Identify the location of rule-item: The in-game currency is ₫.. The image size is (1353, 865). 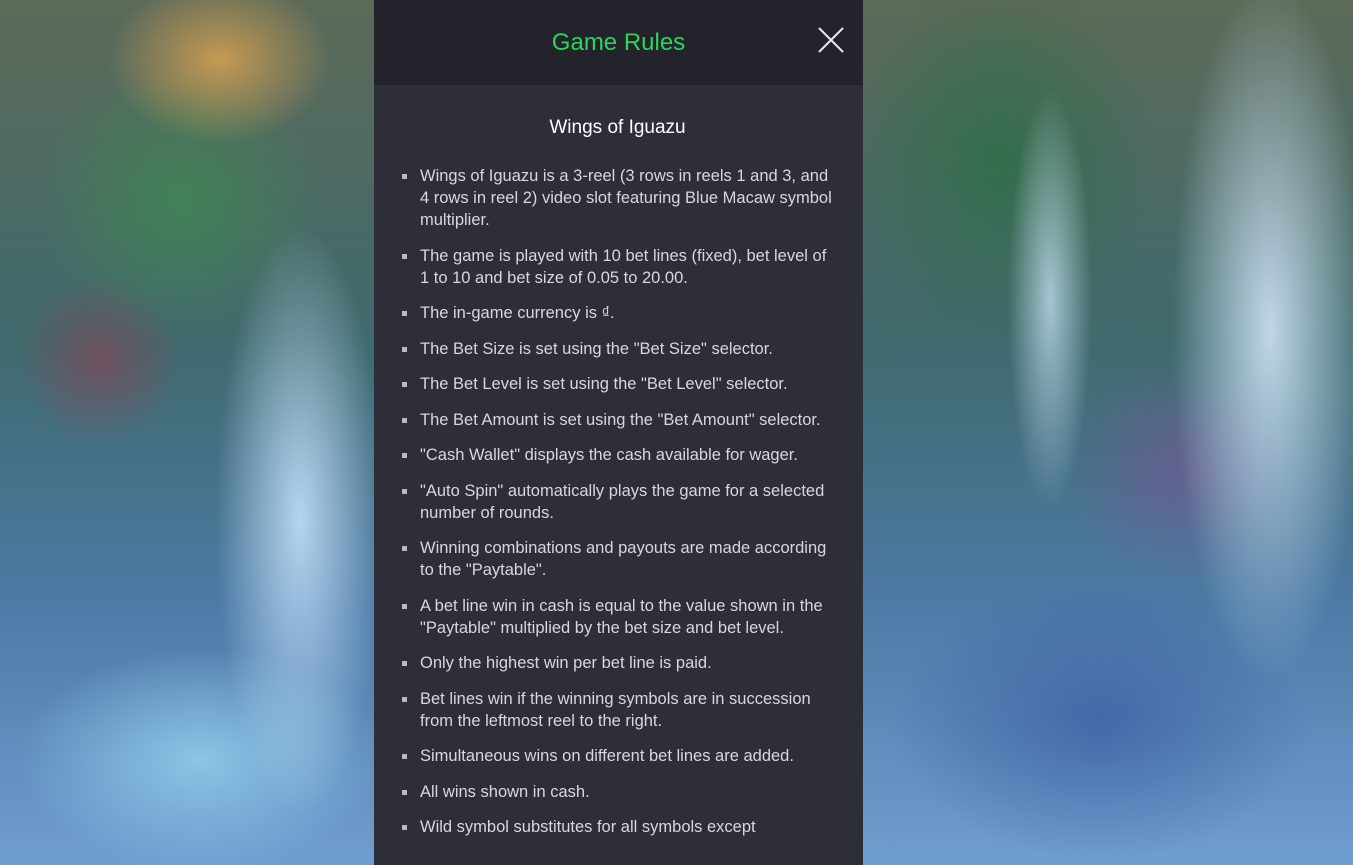
(617, 313).